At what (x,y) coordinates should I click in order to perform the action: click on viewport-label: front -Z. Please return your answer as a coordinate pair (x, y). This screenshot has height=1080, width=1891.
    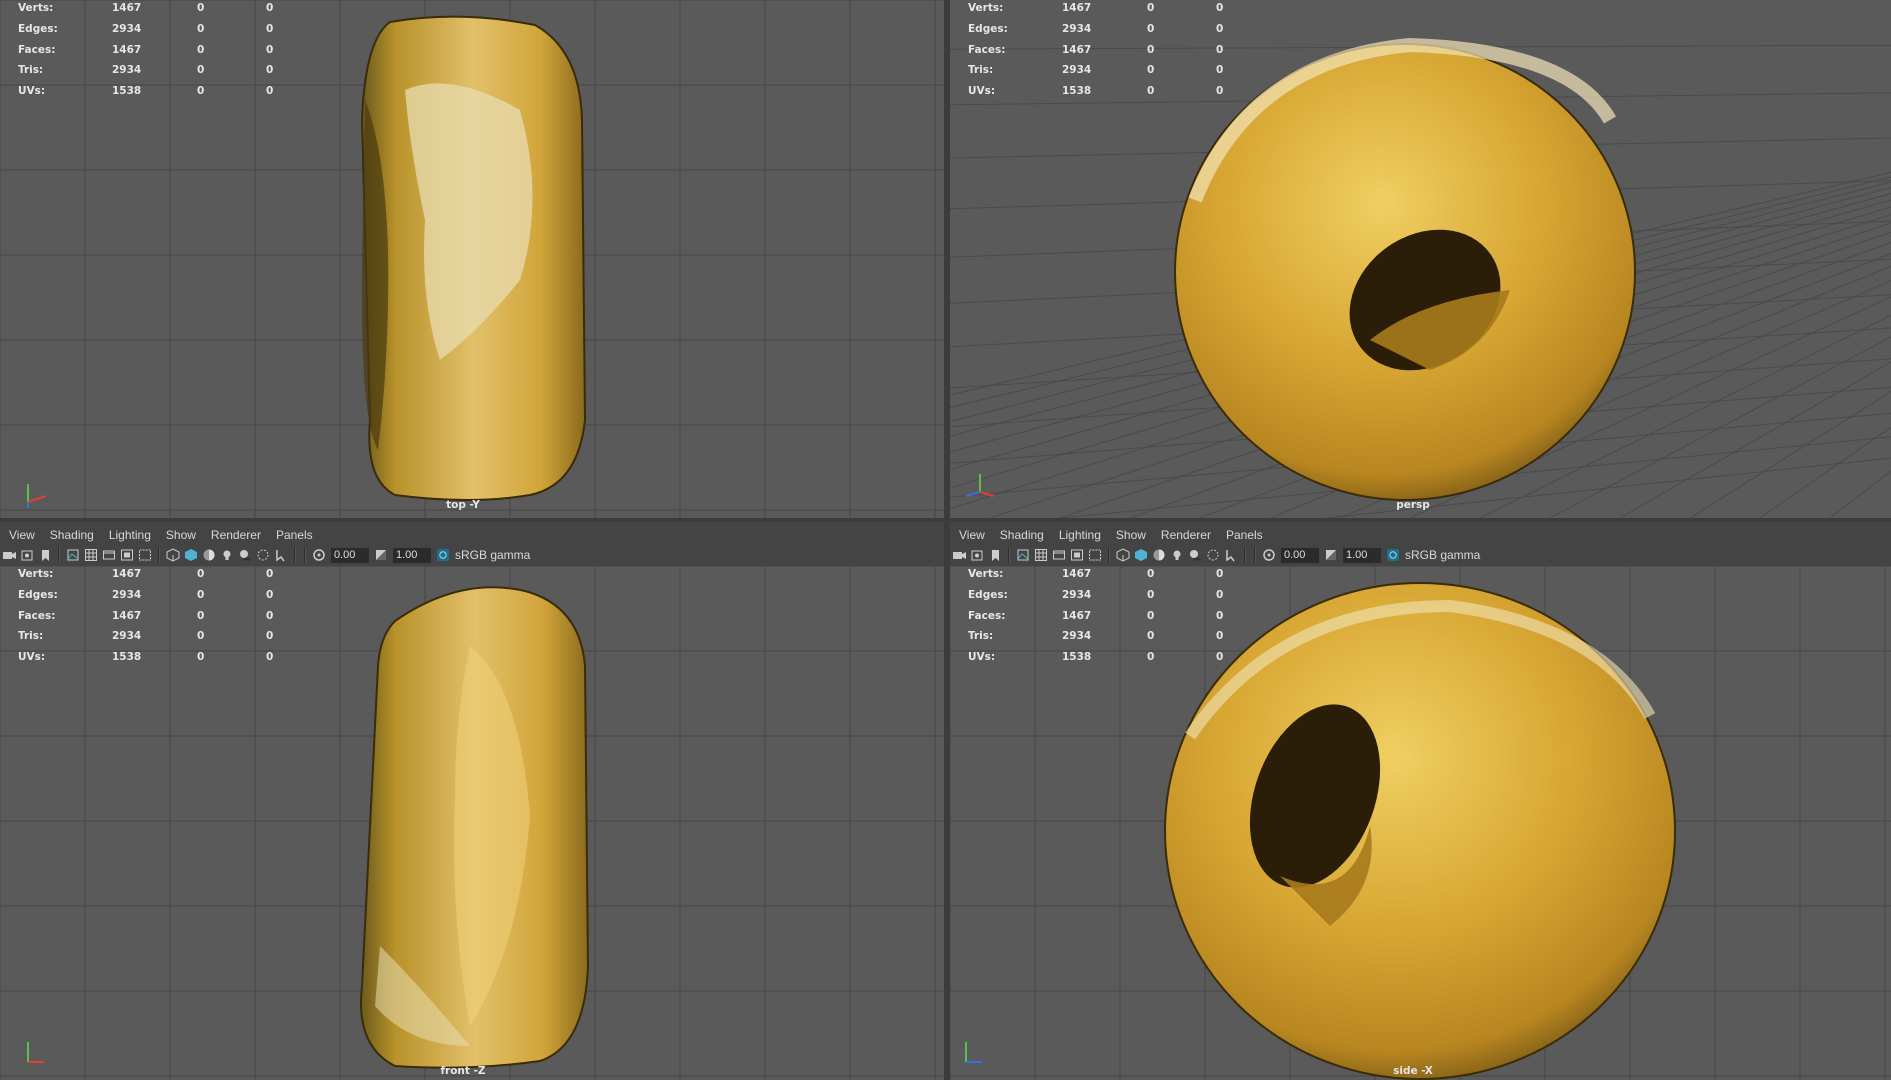
    Looking at the image, I should click on (463, 1071).